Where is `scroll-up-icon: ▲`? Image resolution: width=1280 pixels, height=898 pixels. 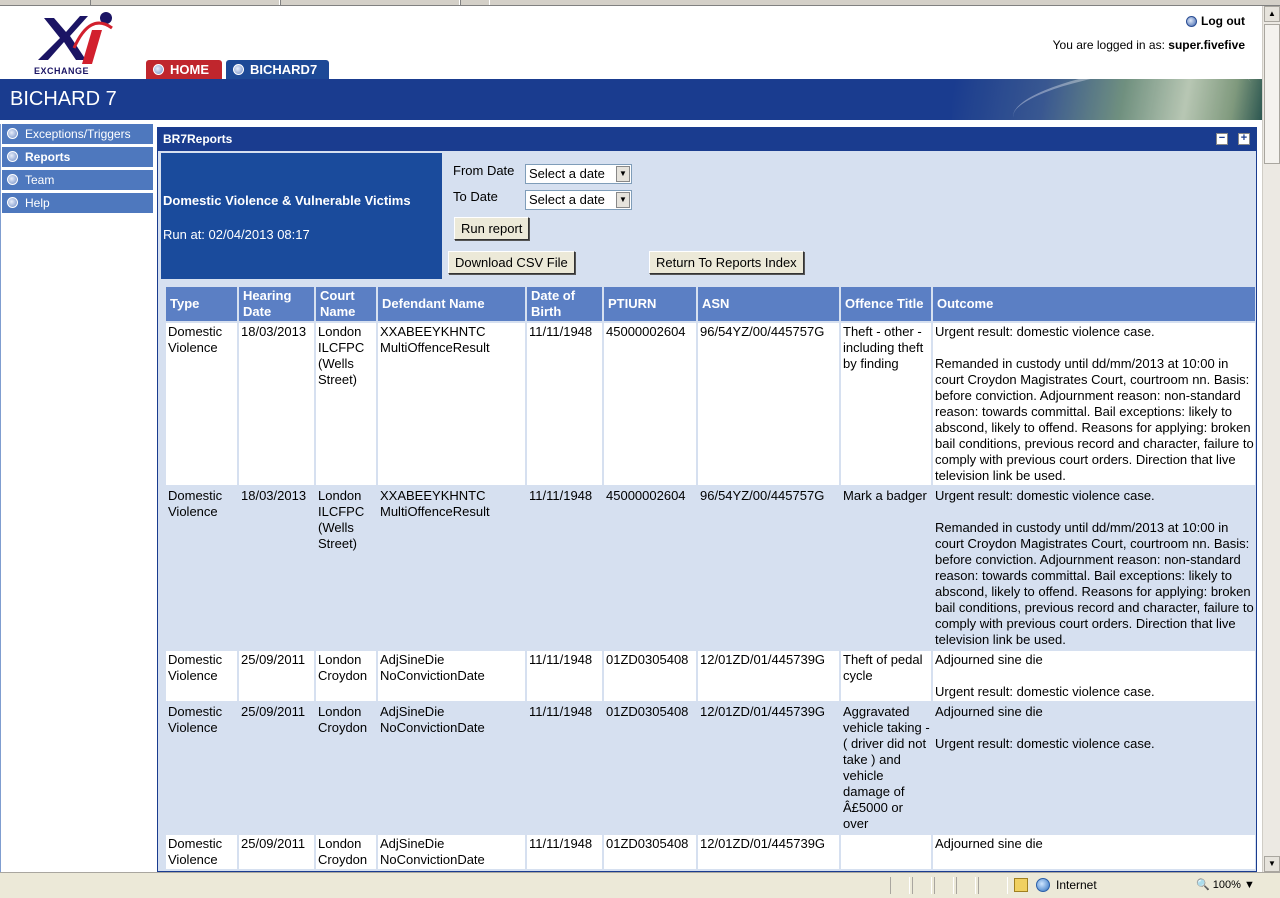 scroll-up-icon: ▲ is located at coordinates (1272, 14).